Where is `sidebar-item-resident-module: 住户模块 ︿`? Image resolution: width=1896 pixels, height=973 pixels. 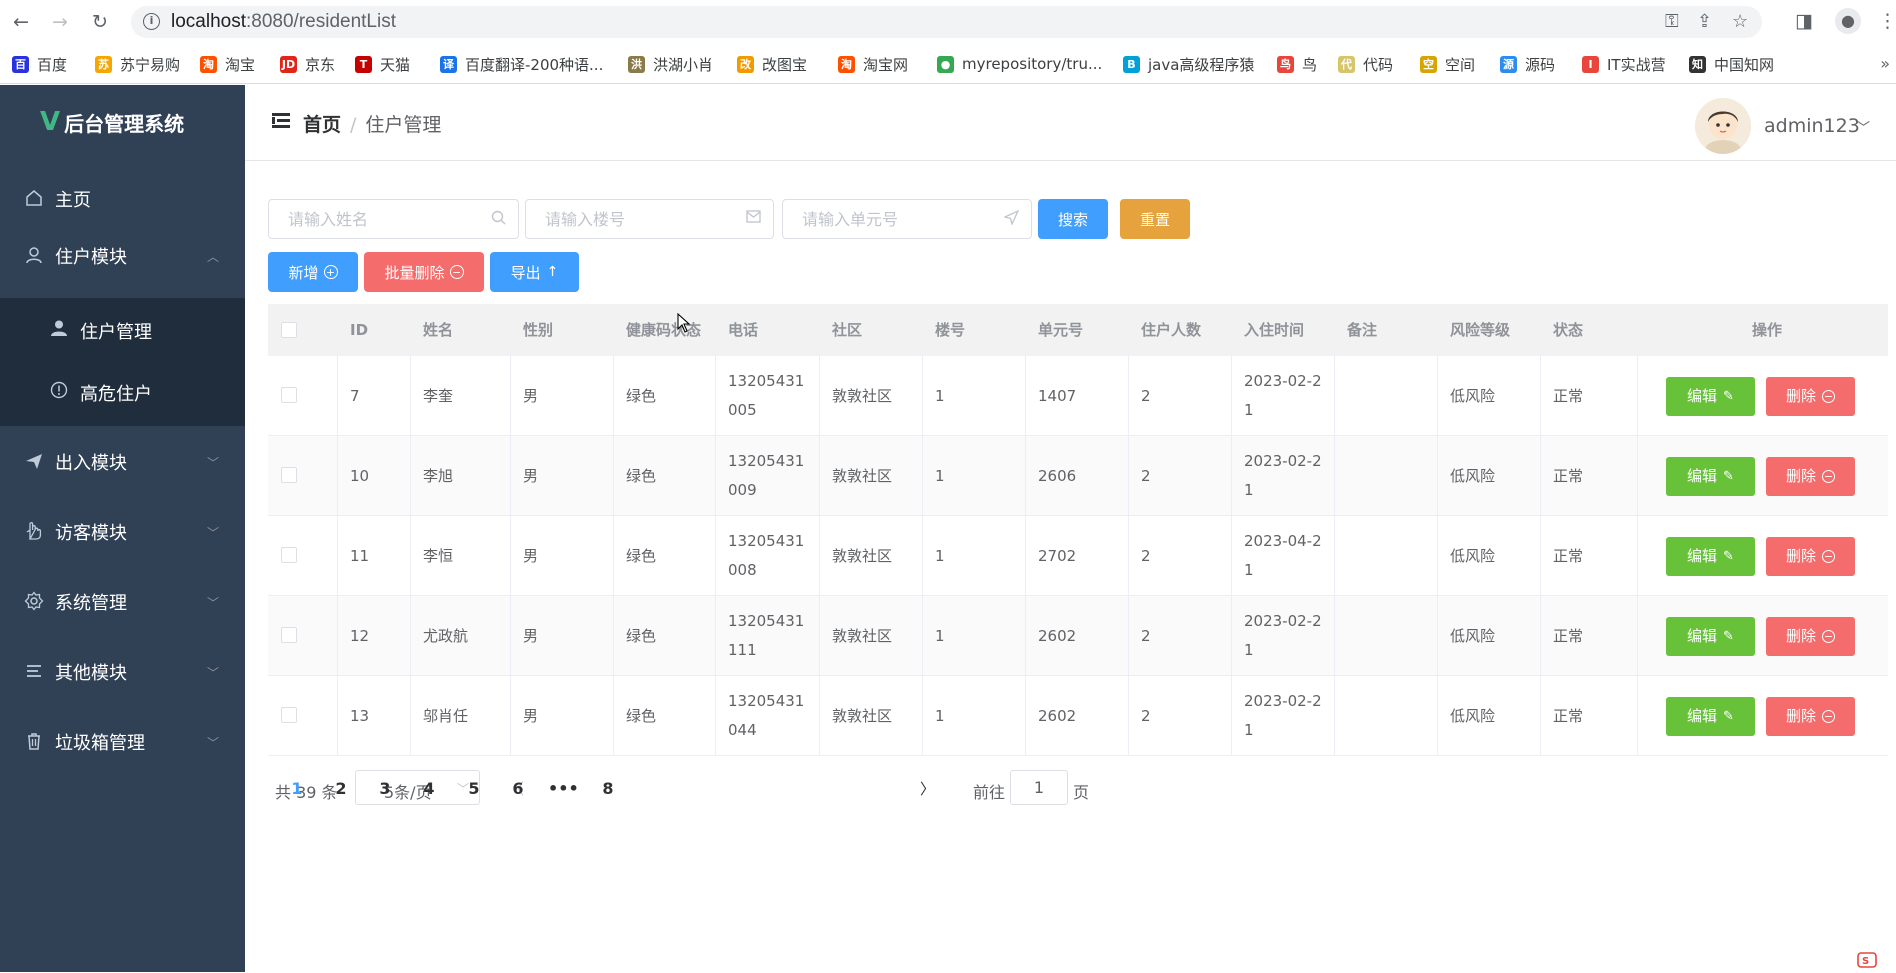 sidebar-item-resident-module: 住户模块 ︿ is located at coordinates (122, 256).